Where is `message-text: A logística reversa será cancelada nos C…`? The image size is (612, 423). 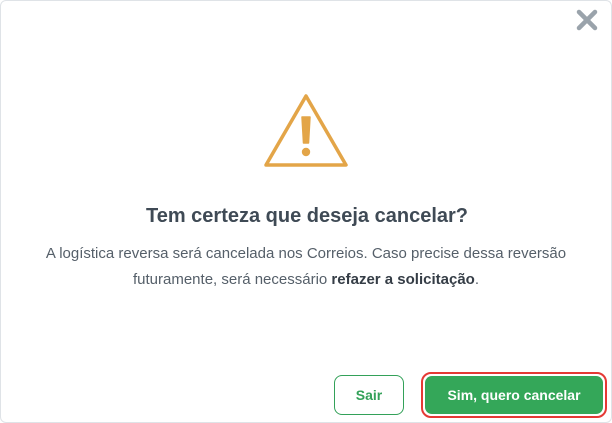
message-text: A logística reversa será cancelada nos C… is located at coordinates (306, 266).